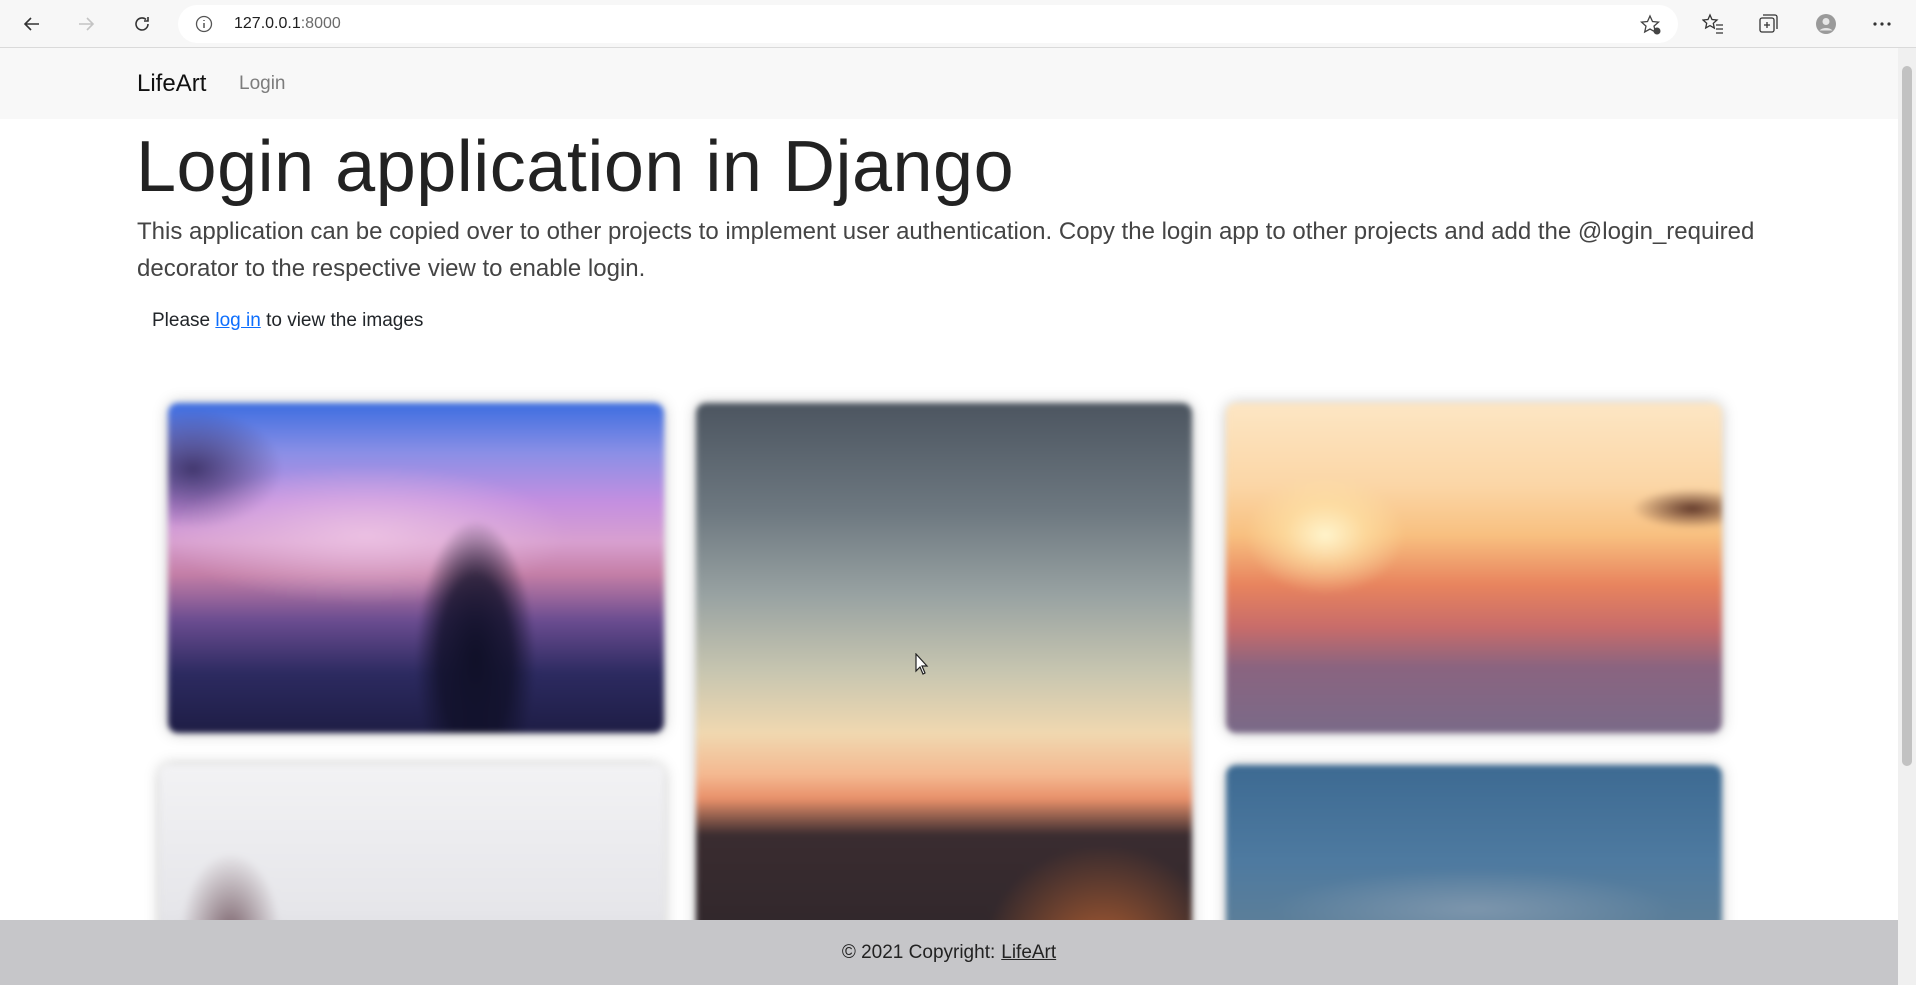 This screenshot has height=985, width=1916. What do you see at coordinates (237, 320) in the screenshot?
I see `login-link: log in` at bounding box center [237, 320].